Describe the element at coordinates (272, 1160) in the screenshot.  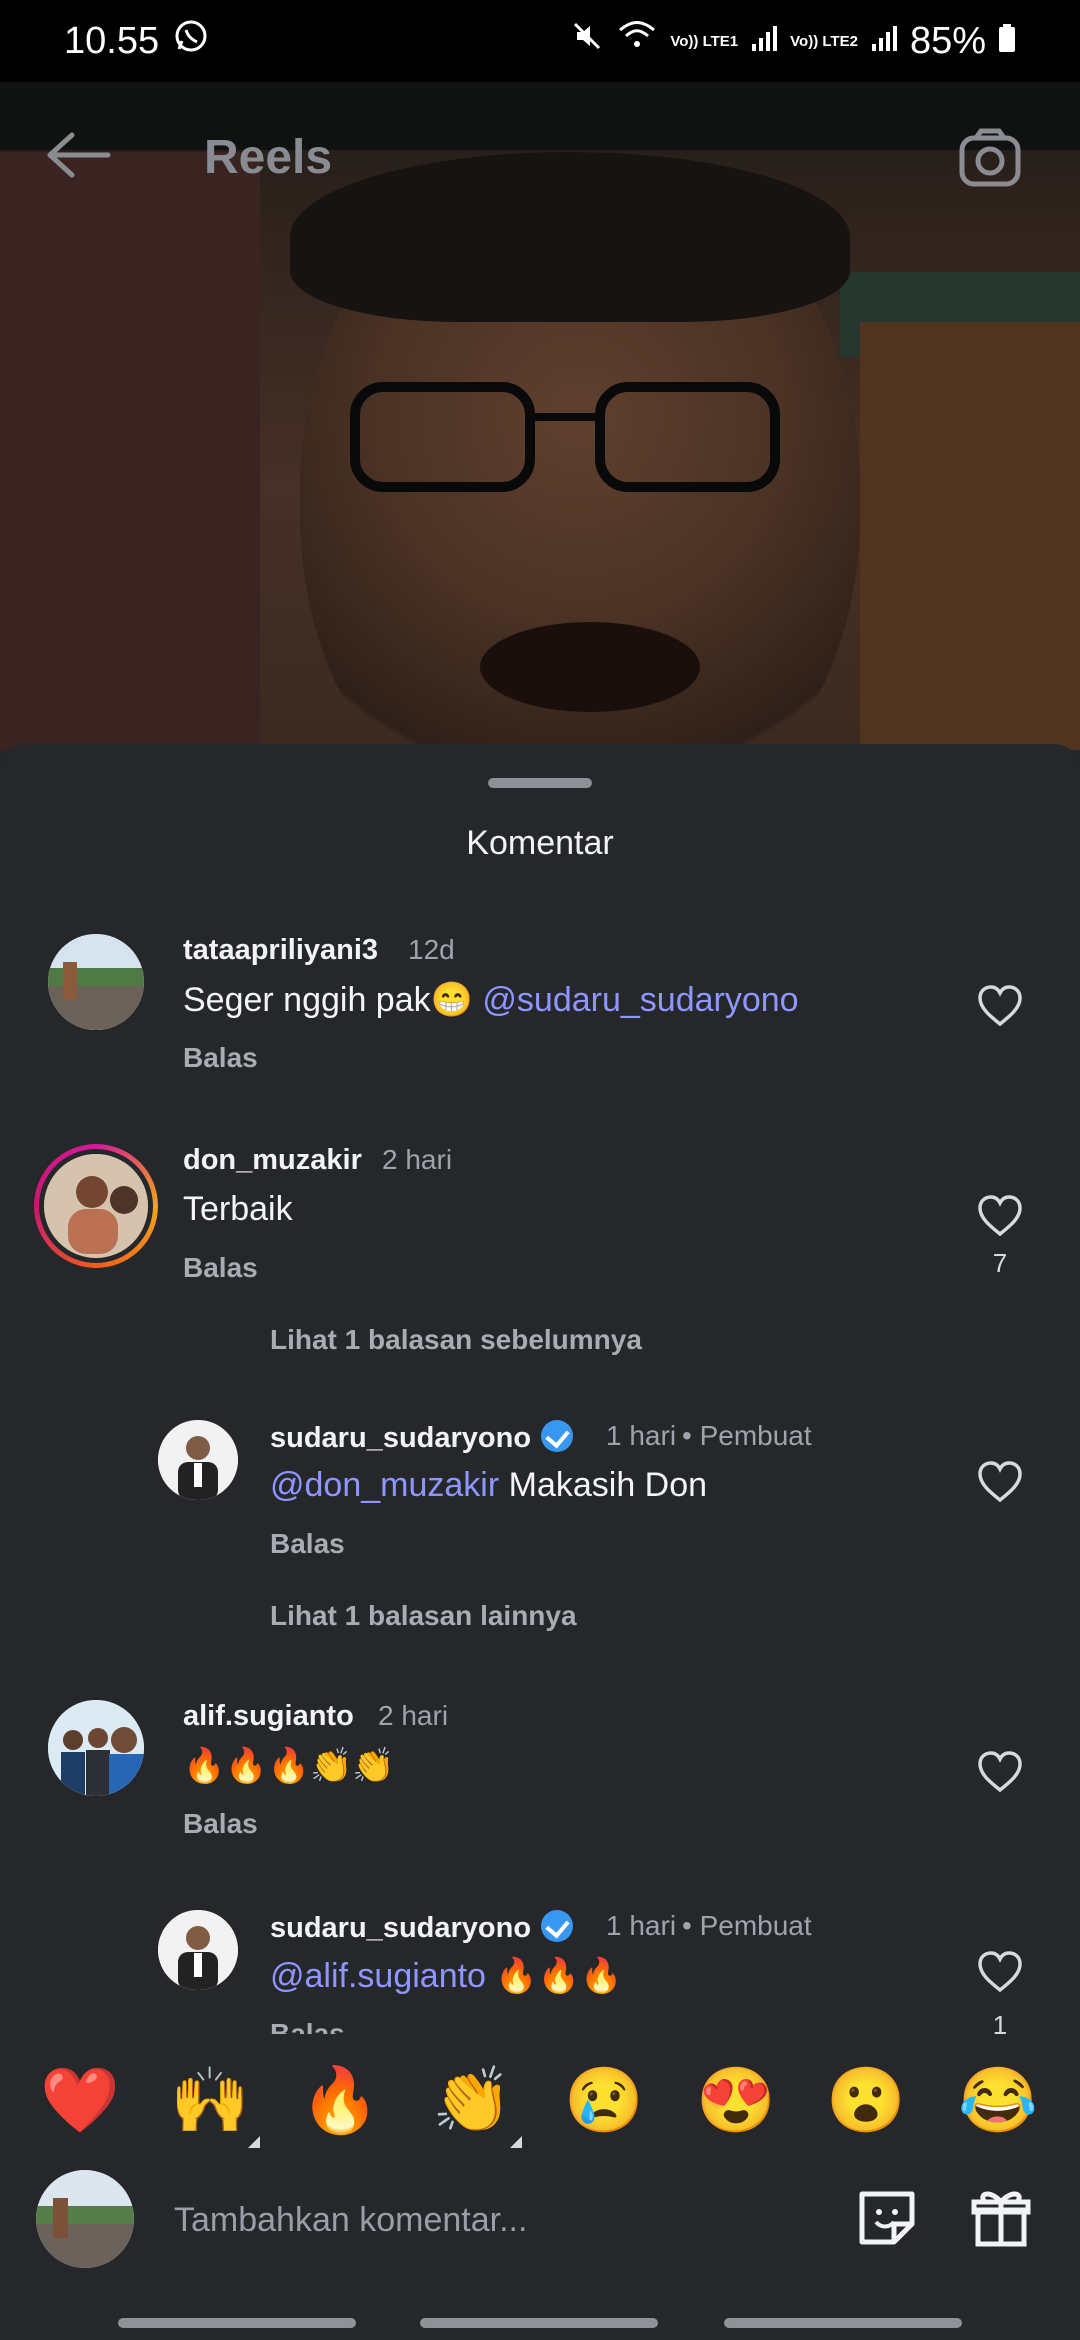
I see `comment-username: don_muzakir` at that location.